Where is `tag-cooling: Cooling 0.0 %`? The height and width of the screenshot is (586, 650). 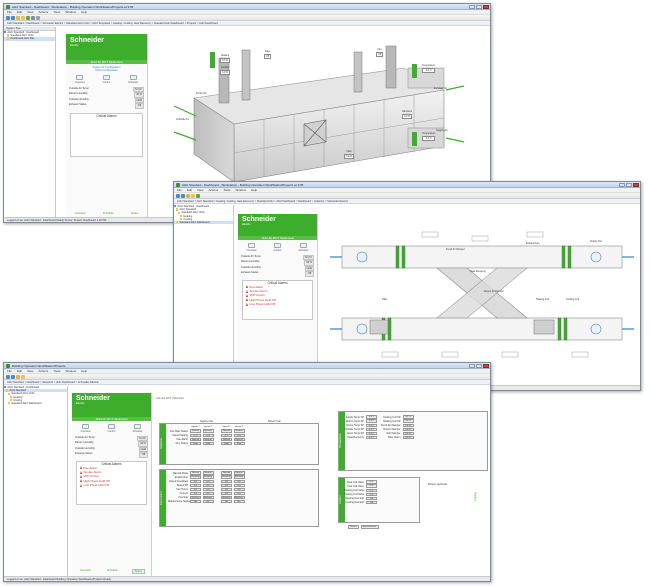
tag-cooling: Cooling 0.0 % is located at coordinates (225, 70).